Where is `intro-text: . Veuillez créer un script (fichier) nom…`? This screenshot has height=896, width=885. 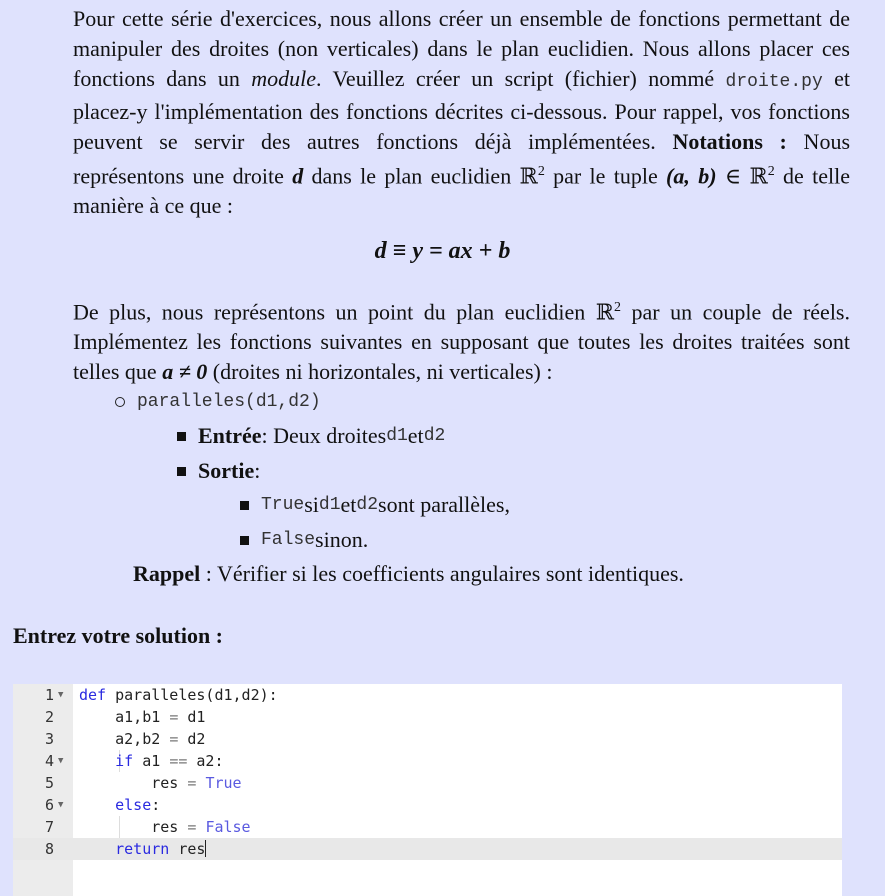 intro-text: . Veuillez créer un script (fichier) nom… is located at coordinates (521, 78).